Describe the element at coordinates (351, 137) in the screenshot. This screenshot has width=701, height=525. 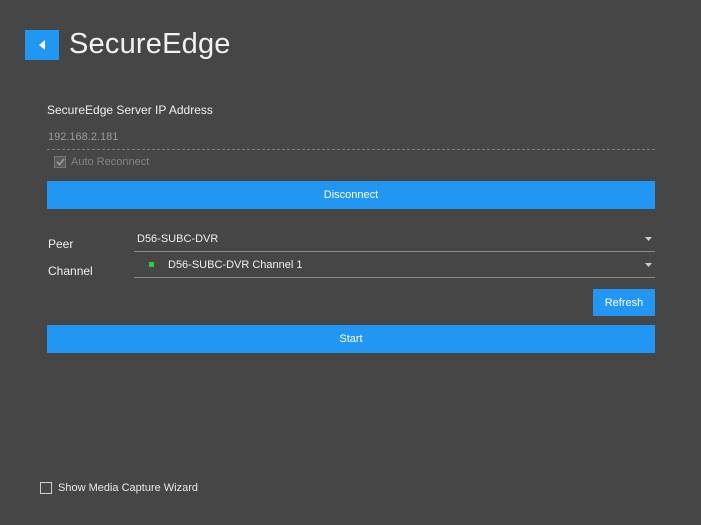
I see `server-ip-input` at that location.